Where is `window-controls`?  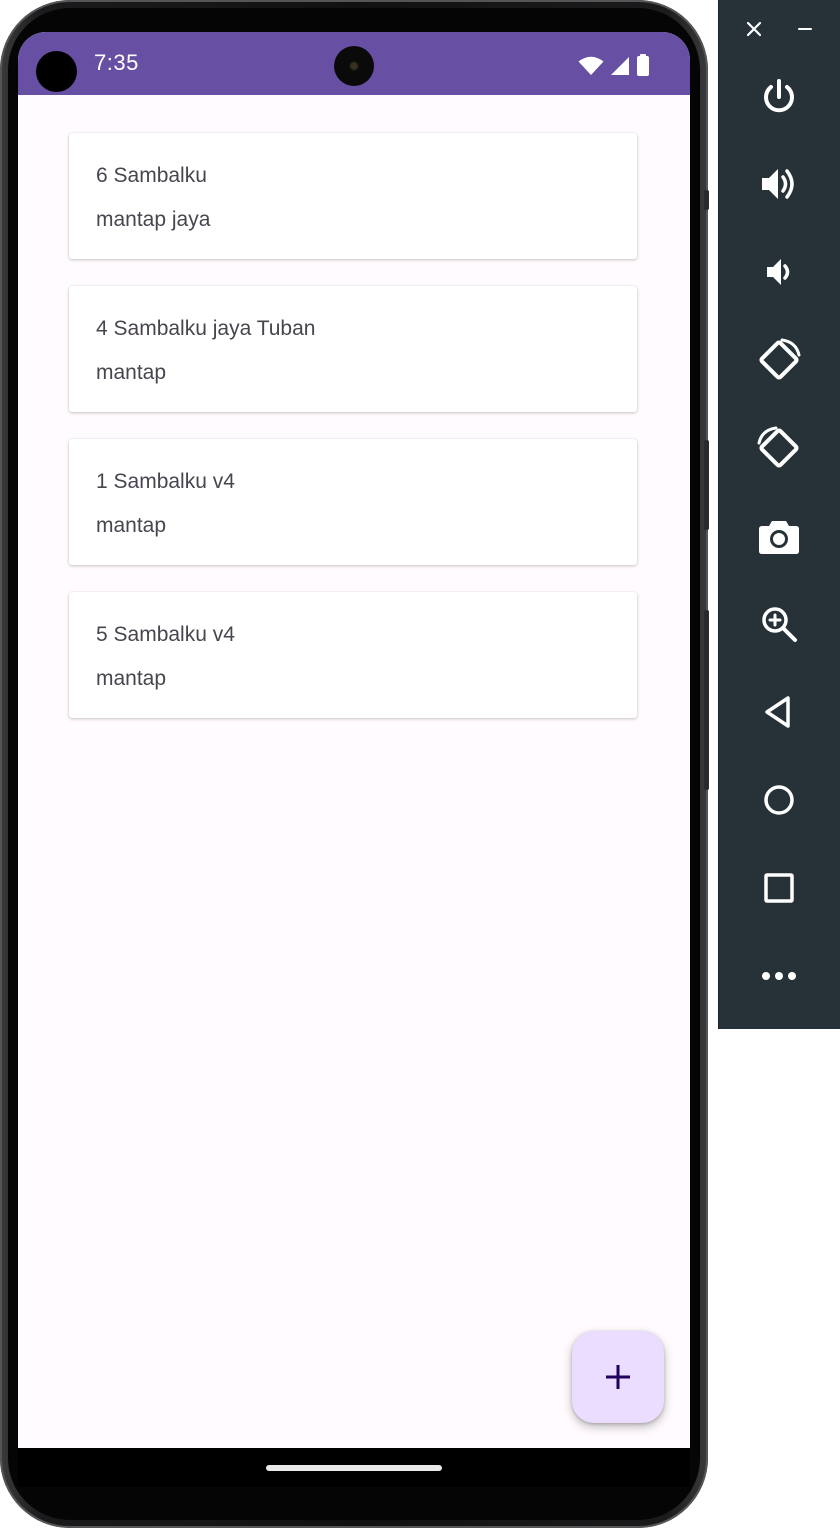
window-controls is located at coordinates (779, 30).